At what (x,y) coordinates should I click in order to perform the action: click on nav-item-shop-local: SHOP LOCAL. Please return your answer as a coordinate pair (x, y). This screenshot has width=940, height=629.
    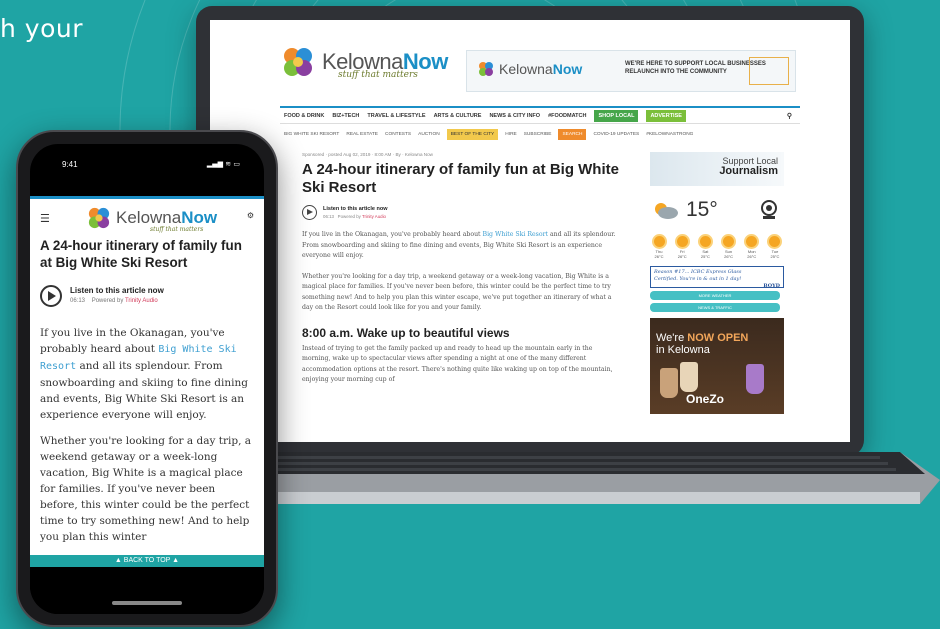
    Looking at the image, I should click on (616, 115).